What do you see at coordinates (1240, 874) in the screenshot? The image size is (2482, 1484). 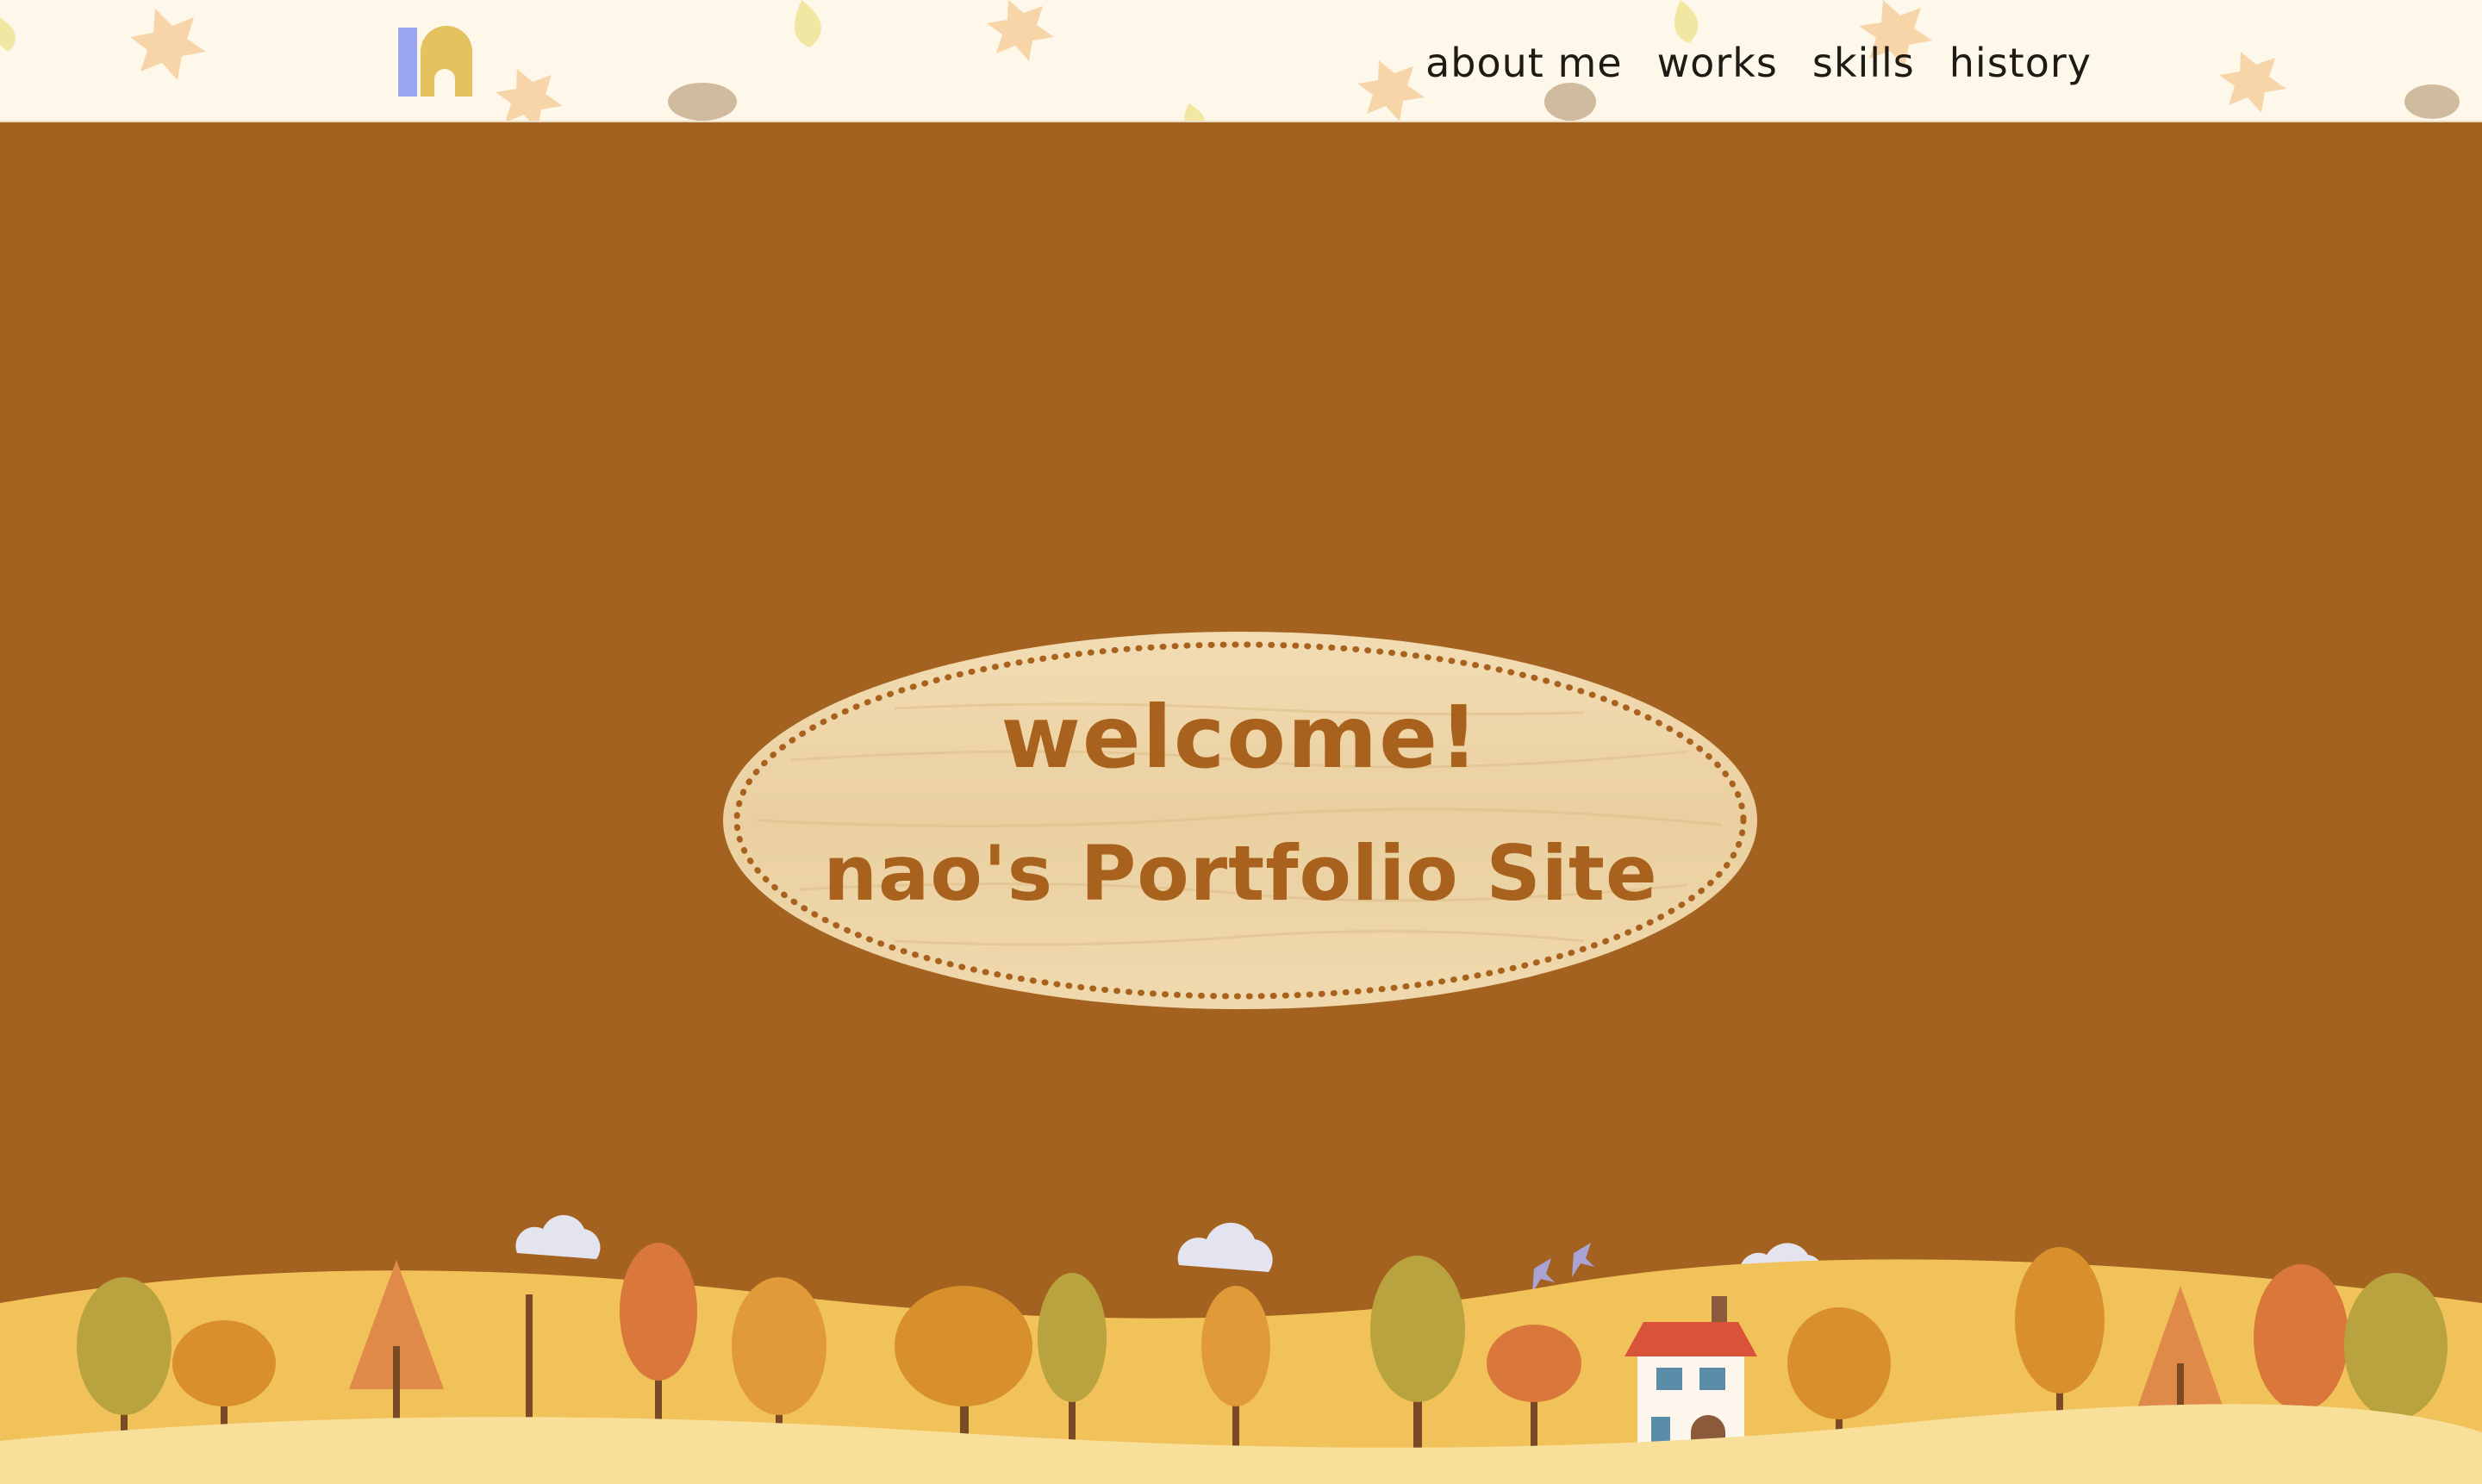 I see `site-title: nao's Portfolio Site` at bounding box center [1240, 874].